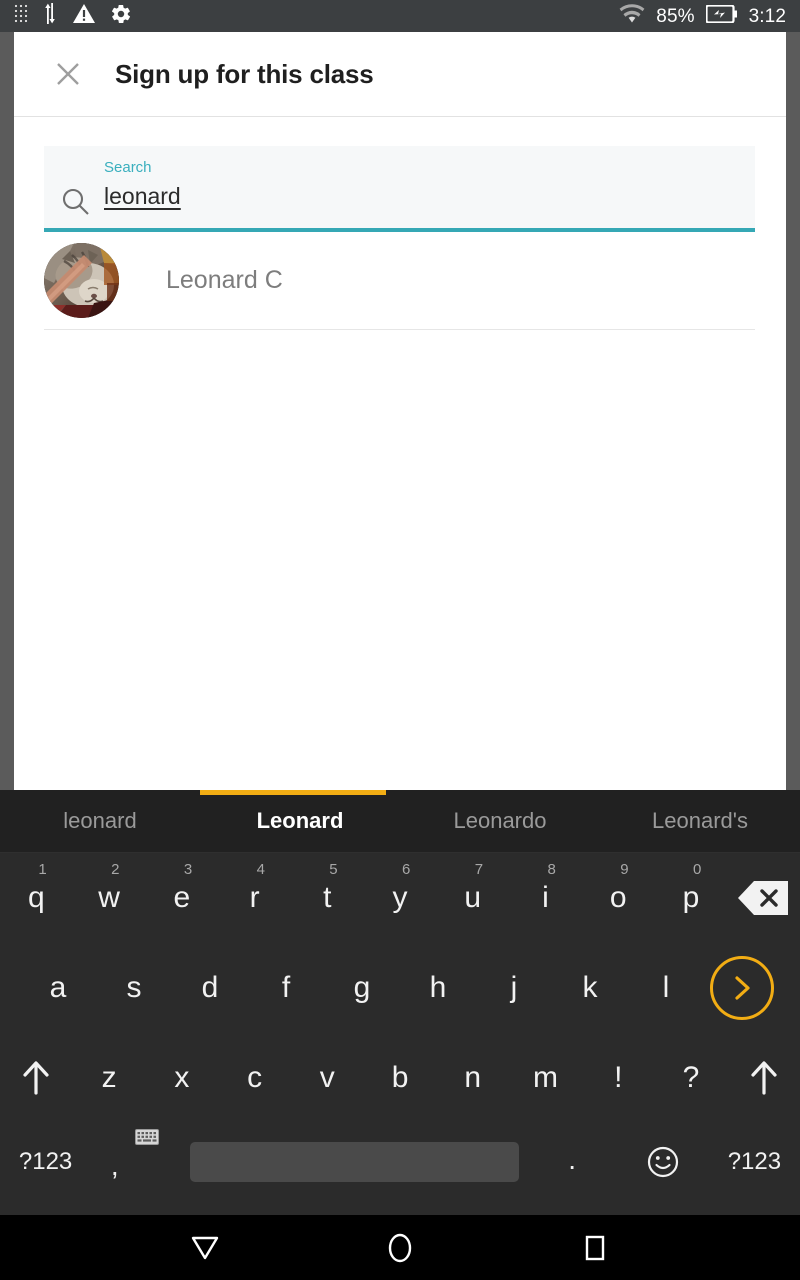  I want to click on period-key-label: ., so click(572, 1159).